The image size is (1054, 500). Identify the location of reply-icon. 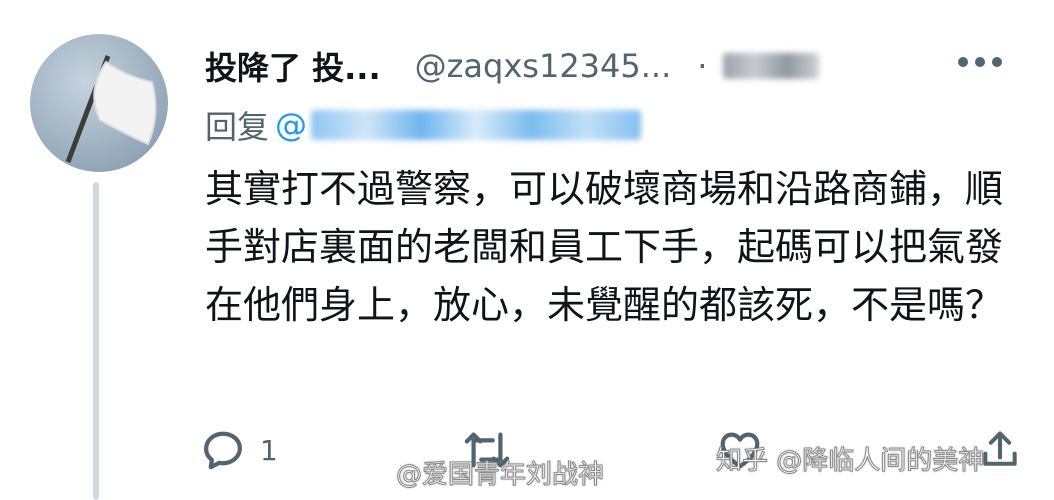
(223, 450).